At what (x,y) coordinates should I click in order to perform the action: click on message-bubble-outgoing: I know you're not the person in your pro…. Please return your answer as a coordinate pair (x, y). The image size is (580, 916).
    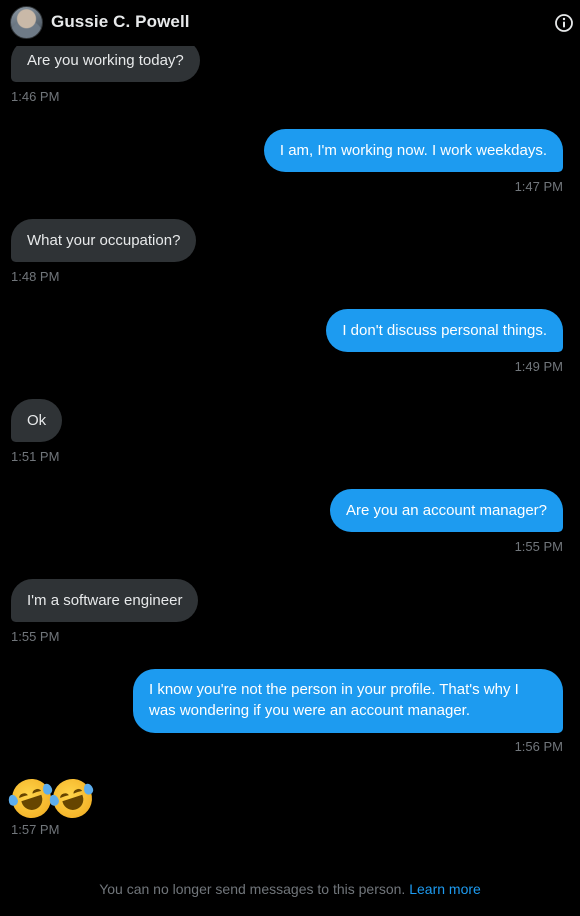
    Looking at the image, I should click on (348, 701).